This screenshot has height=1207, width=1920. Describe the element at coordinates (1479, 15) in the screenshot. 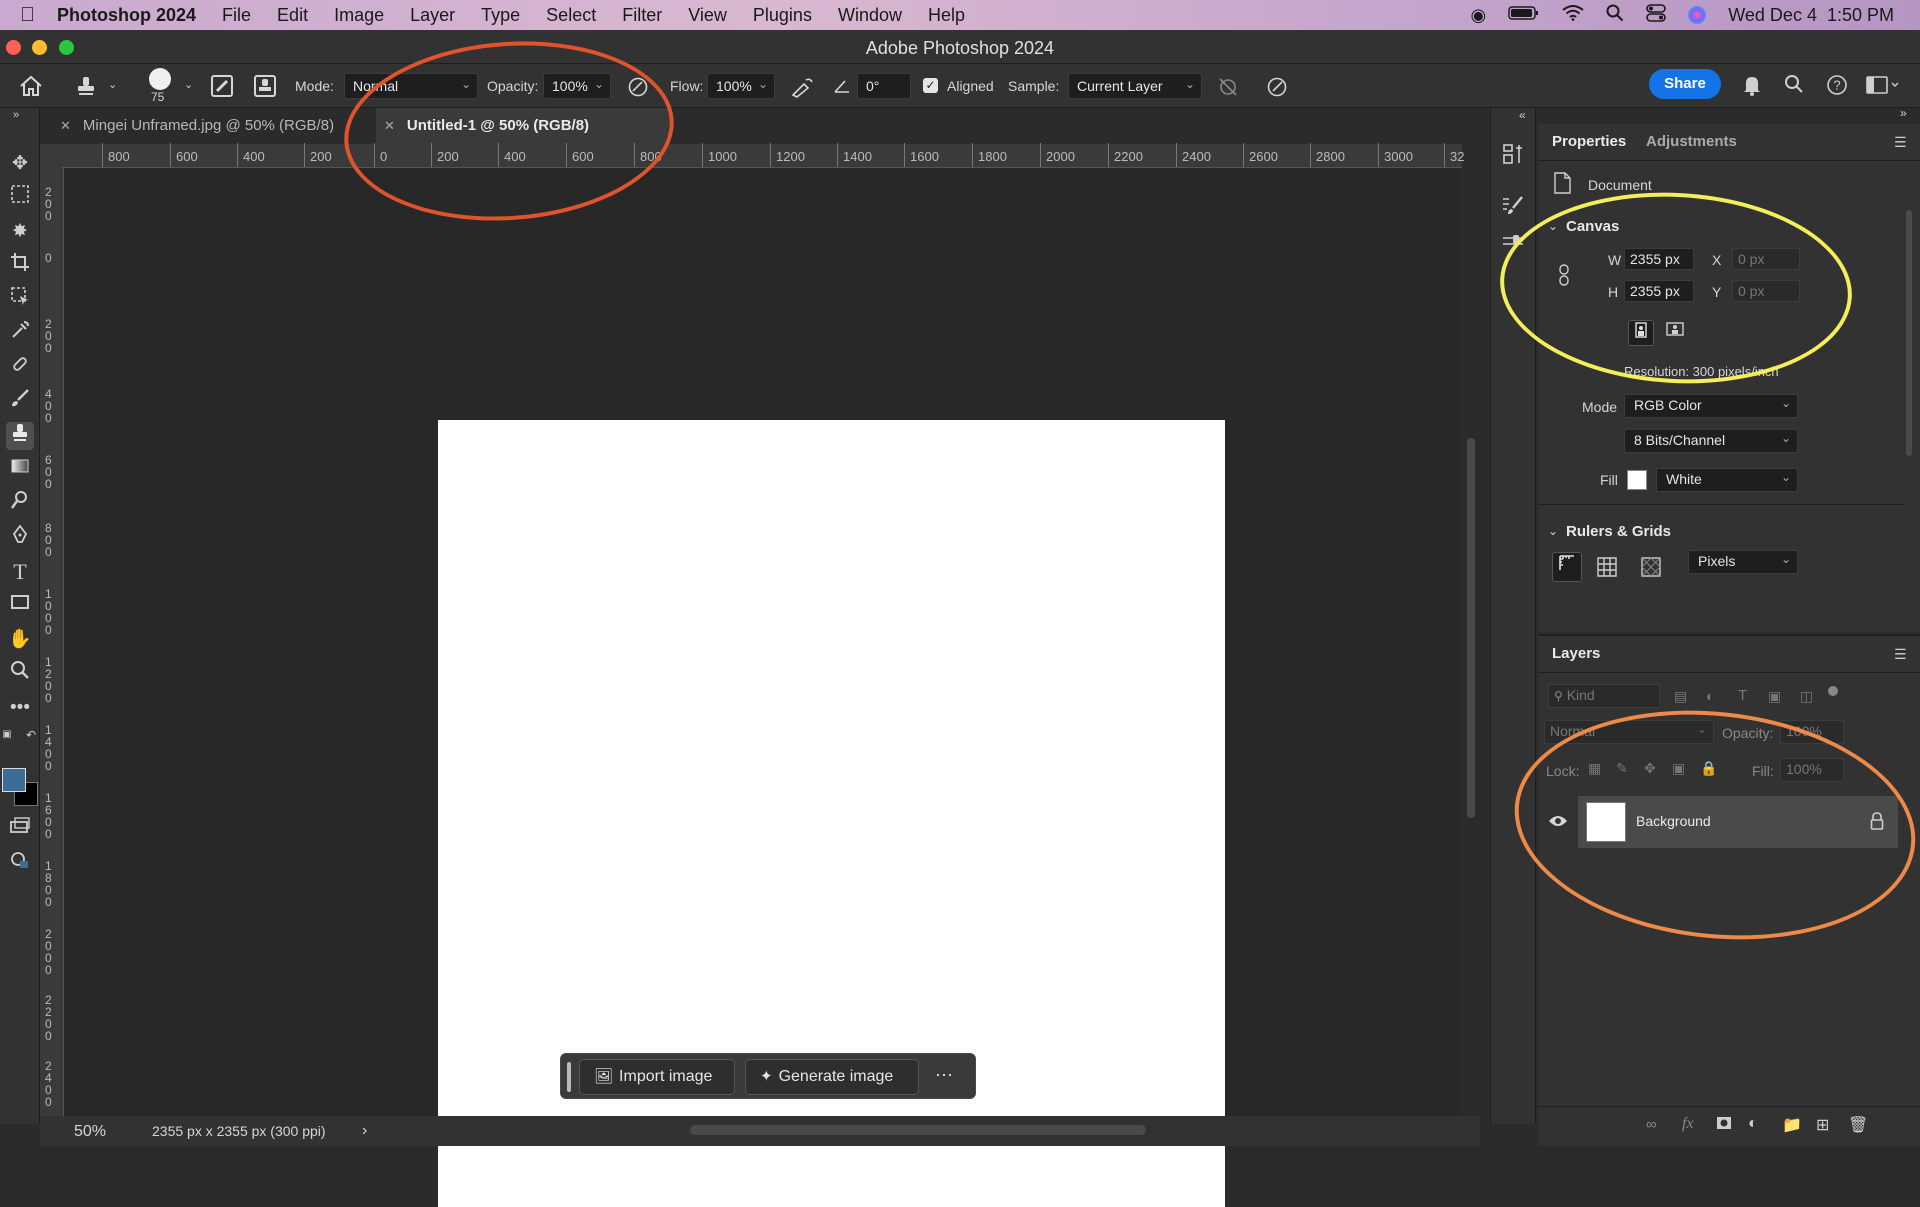

I see `creative-cloud-icon: ◉` at that location.